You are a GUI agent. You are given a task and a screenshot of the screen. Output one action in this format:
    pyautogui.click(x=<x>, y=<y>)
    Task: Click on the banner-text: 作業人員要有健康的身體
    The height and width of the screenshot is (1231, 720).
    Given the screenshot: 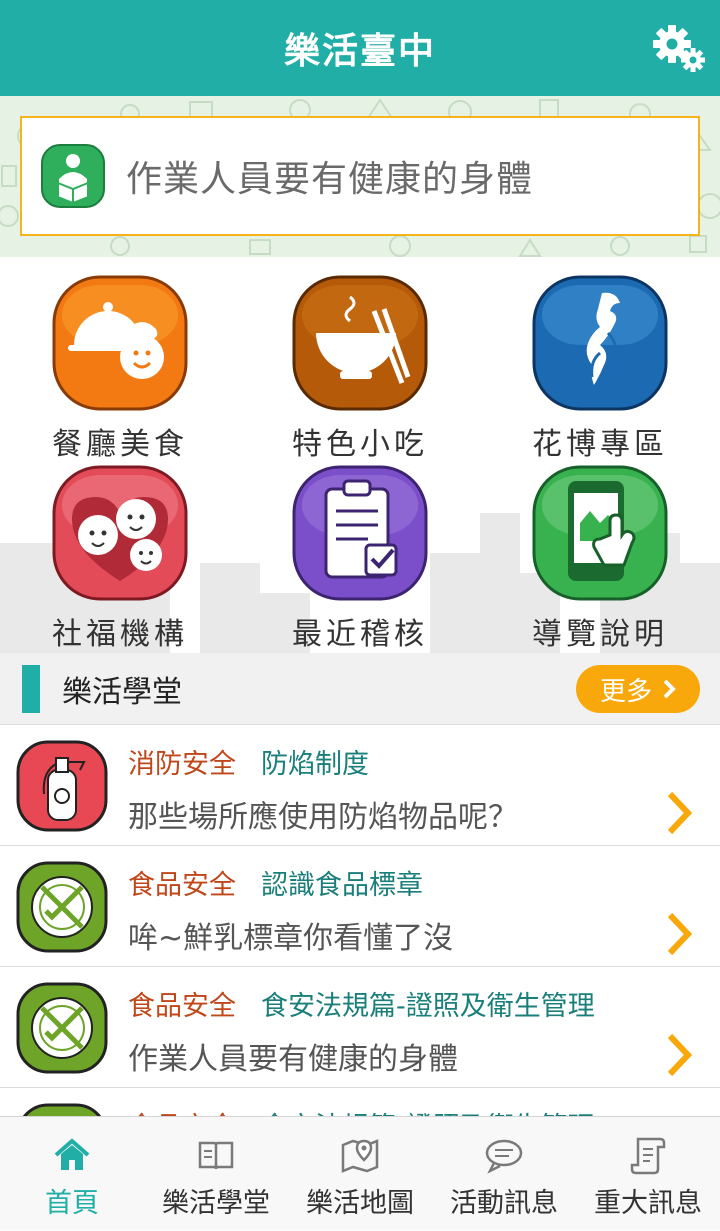 What is the action you would take?
    pyautogui.click(x=330, y=179)
    